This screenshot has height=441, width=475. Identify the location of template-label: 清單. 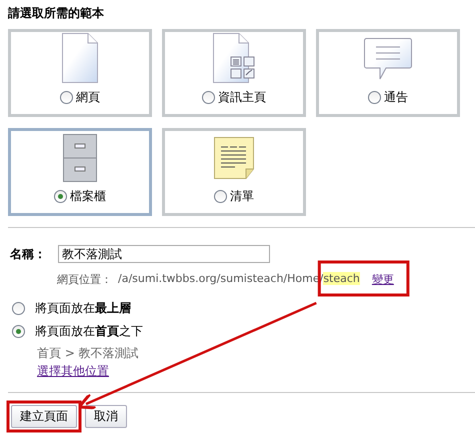
(242, 196).